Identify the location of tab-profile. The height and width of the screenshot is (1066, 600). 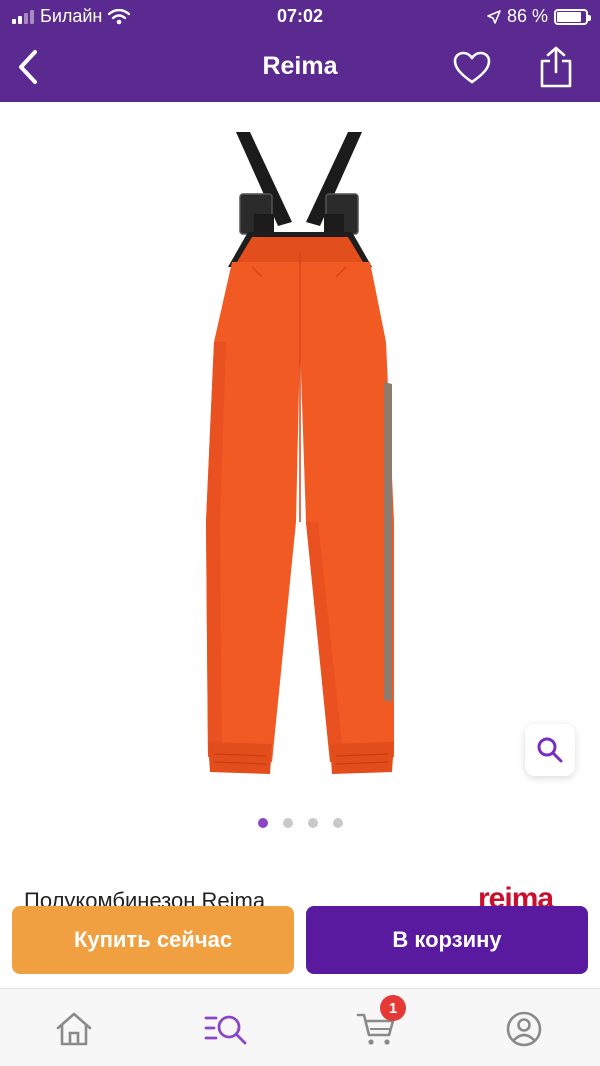
(524, 1029).